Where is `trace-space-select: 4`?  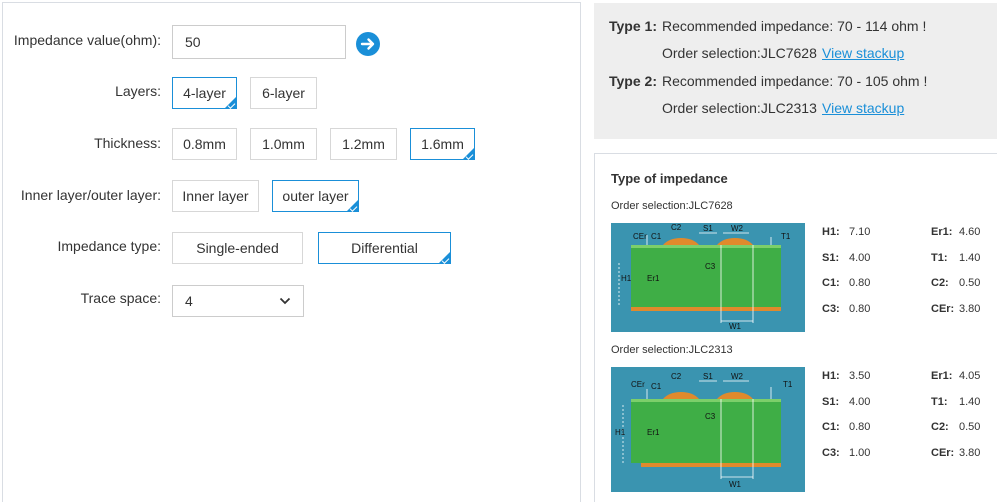 trace-space-select: 4 is located at coordinates (238, 301).